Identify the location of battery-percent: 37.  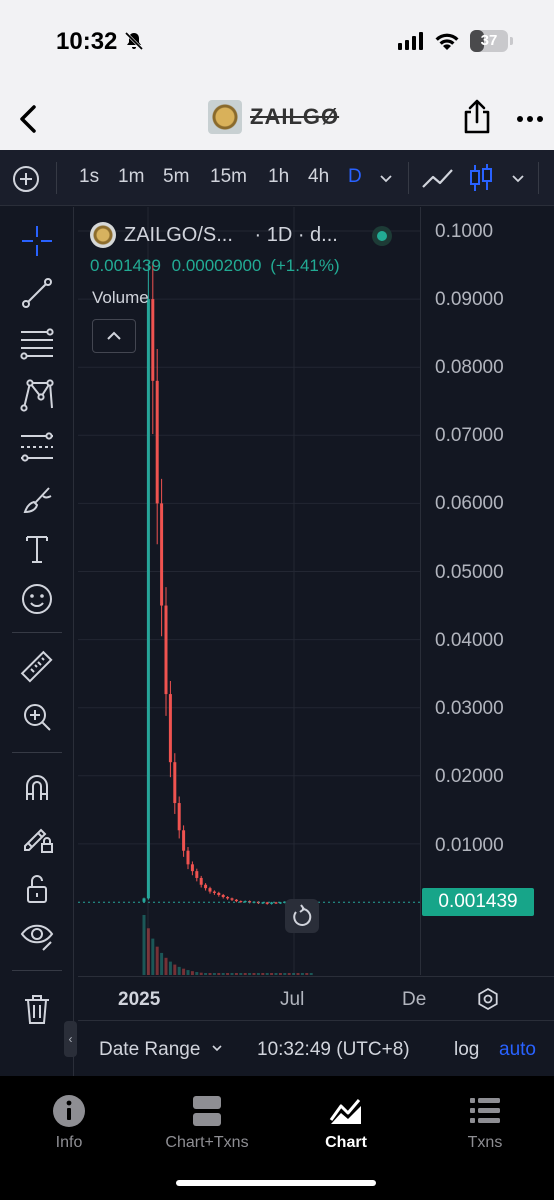
(489, 40).